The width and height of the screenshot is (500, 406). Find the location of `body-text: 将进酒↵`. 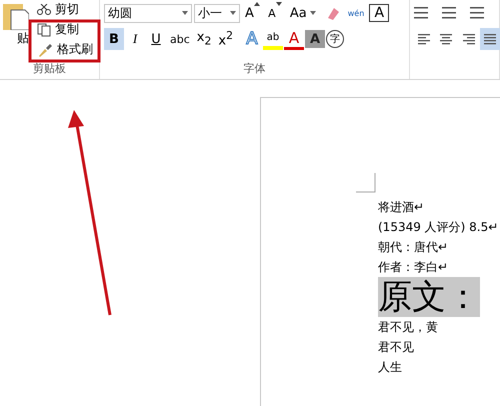

body-text: 将进酒↵ is located at coordinates (401, 207).